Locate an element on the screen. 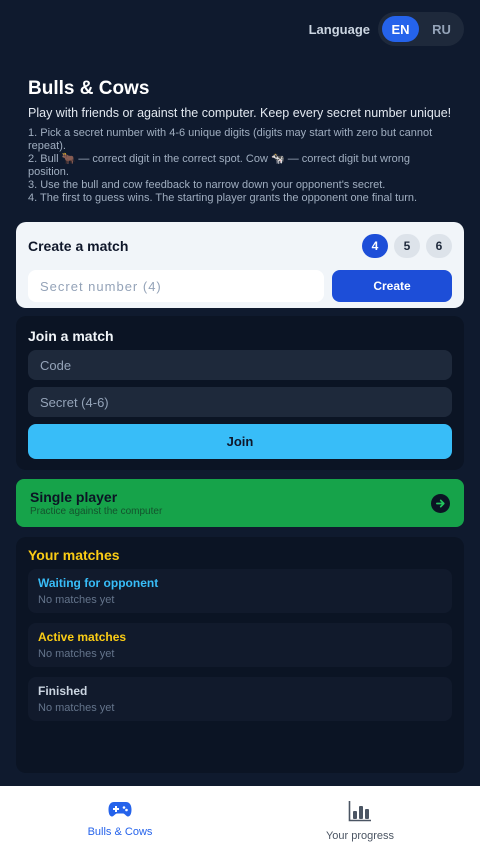 The width and height of the screenshot is (480, 844). page-title: Bulls & Cows is located at coordinates (89, 88).